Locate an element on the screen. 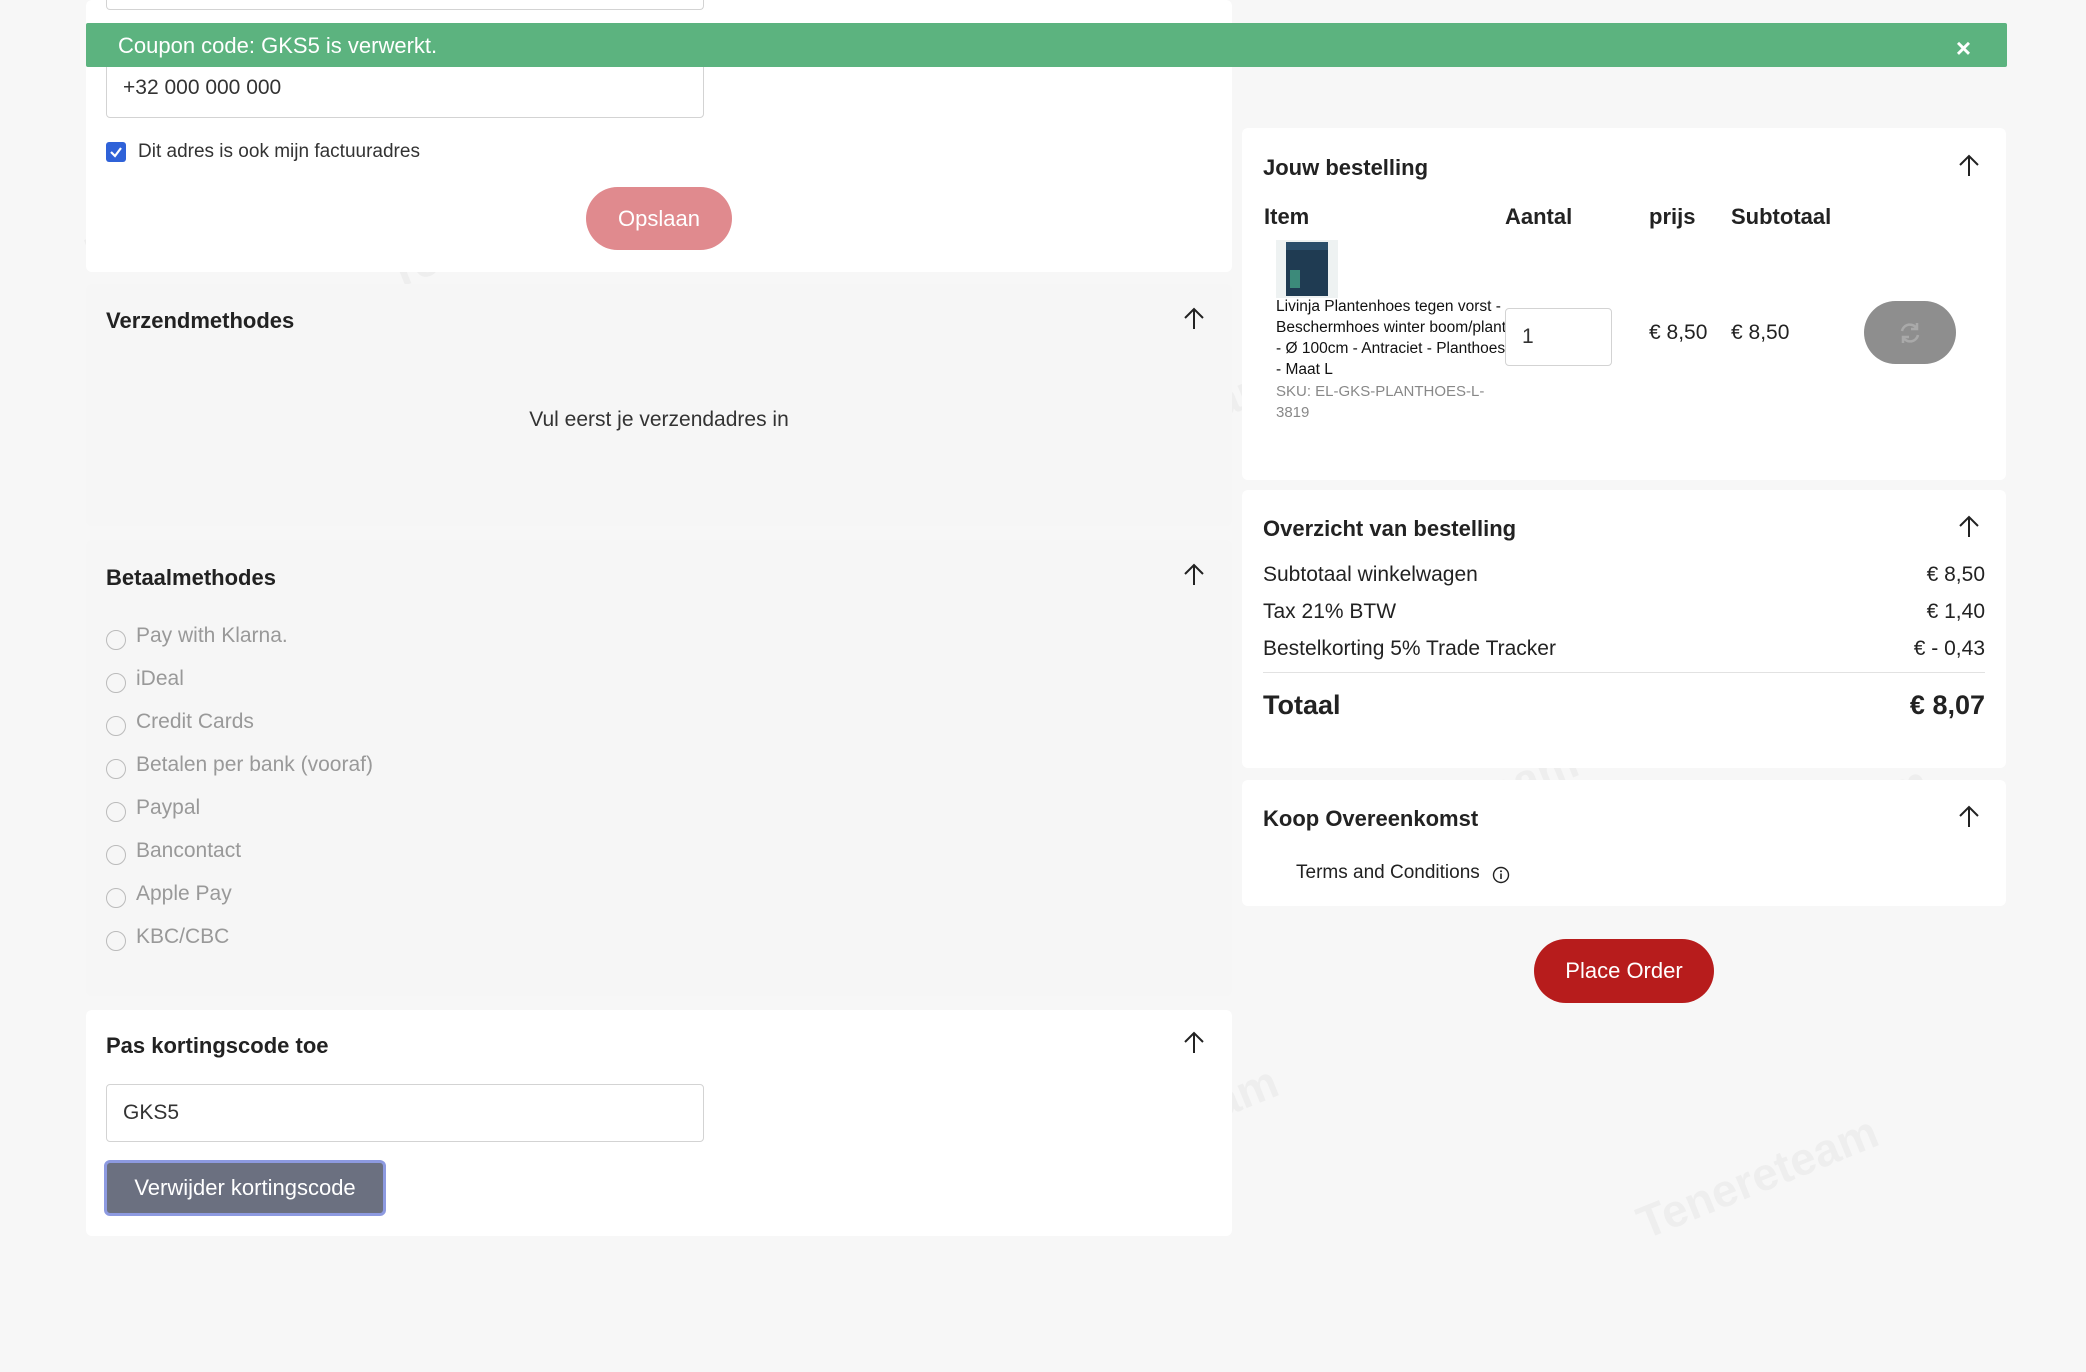 The height and width of the screenshot is (1372, 2086). place-order-button: Place Order is located at coordinates (1624, 971).